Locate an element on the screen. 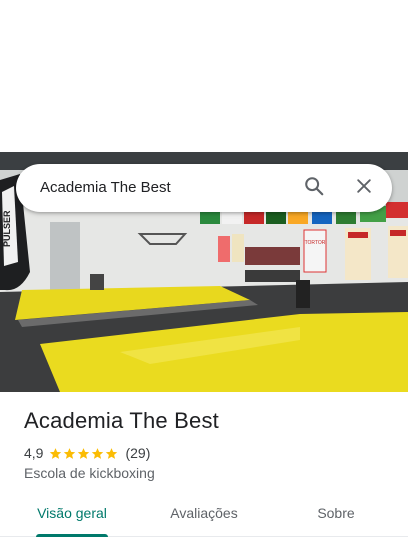 Image resolution: width=408 pixels, height=544 pixels. rating-row: 4,9 (29) is located at coordinates (87, 453).